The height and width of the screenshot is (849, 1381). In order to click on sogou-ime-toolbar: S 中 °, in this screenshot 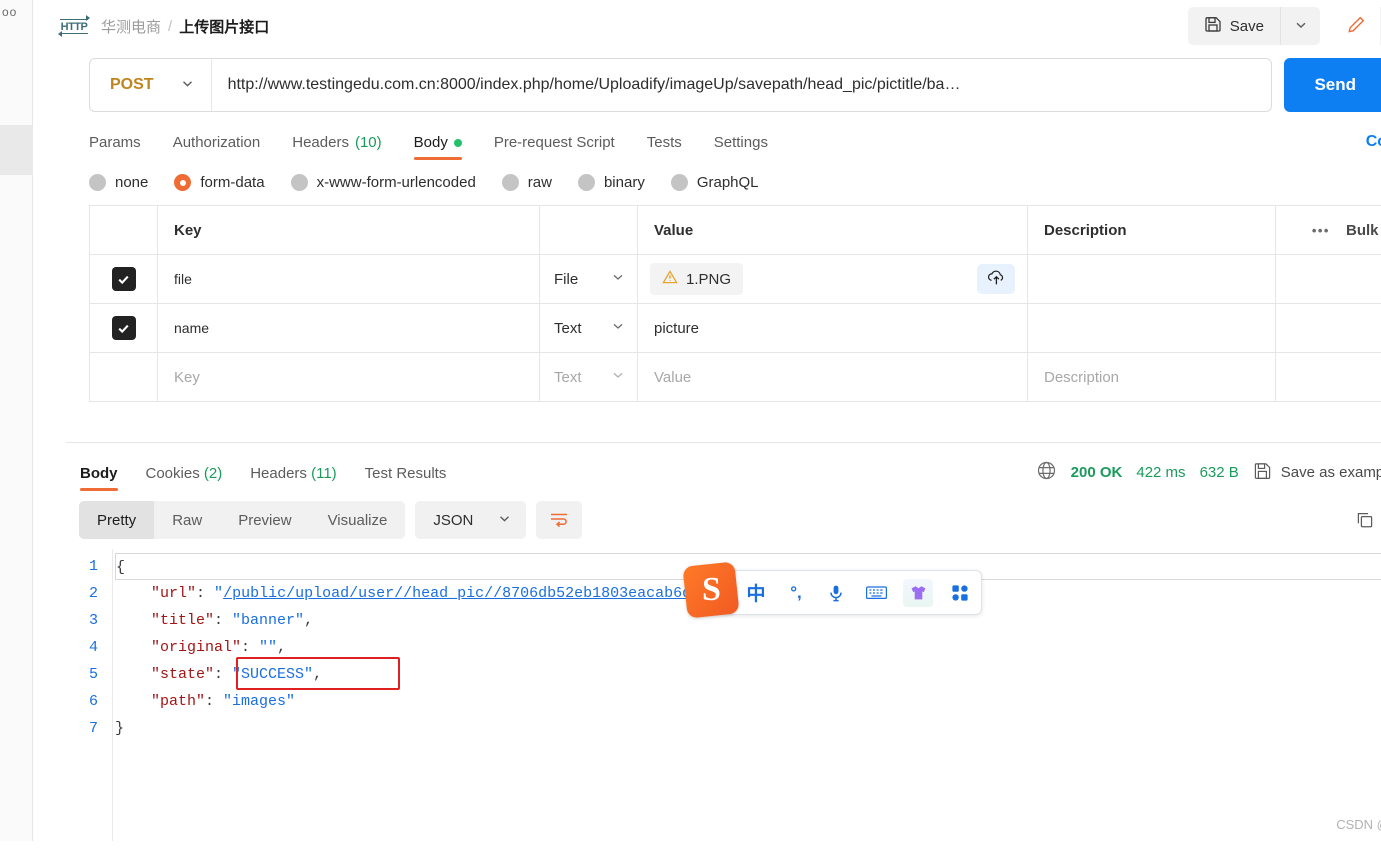, I will do `click(836, 592)`.